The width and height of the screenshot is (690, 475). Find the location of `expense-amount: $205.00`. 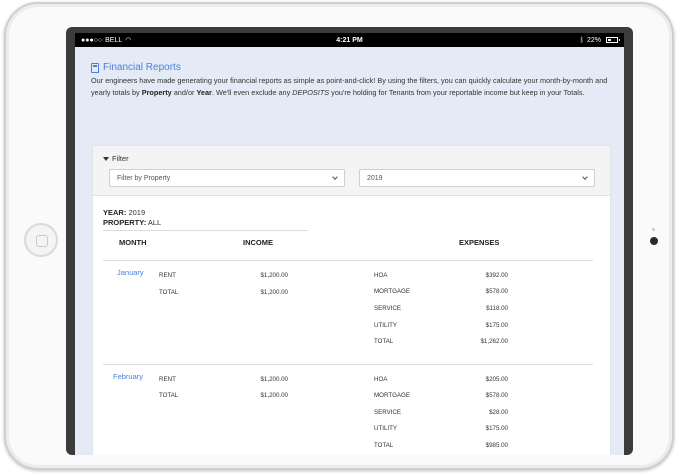

expense-amount: $205.00 is located at coordinates (496, 379).